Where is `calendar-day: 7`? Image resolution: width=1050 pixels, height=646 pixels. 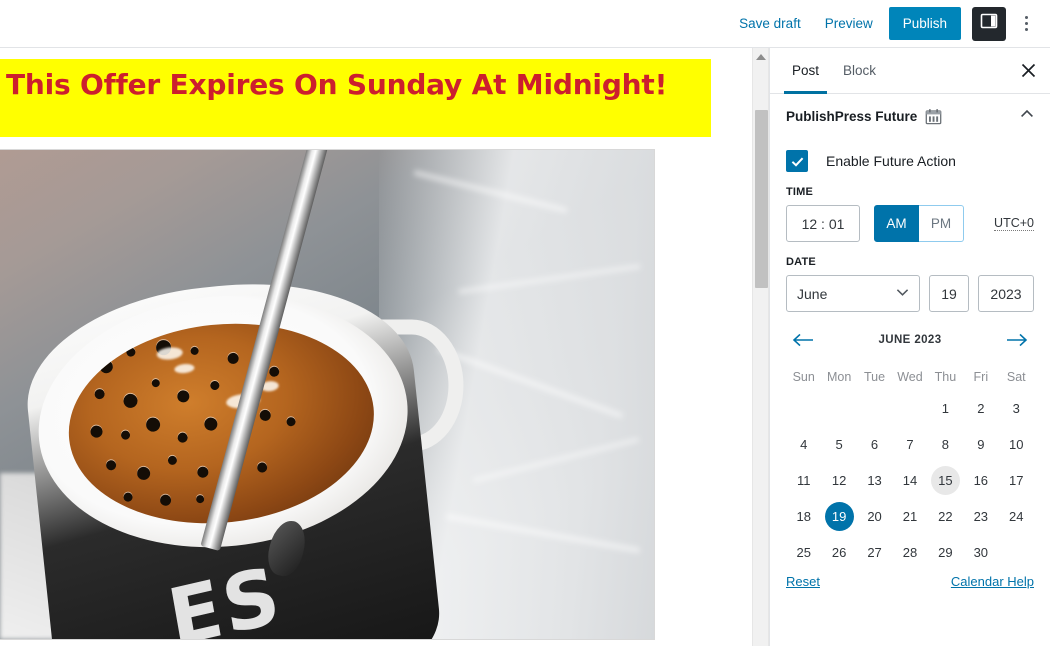
calendar-day: 7 is located at coordinates (909, 444).